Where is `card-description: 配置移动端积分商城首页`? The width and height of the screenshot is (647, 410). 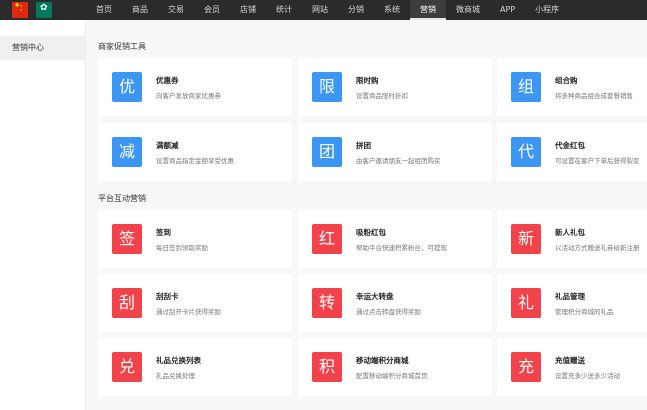 card-description: 配置移动端积分商城首页 is located at coordinates (392, 376).